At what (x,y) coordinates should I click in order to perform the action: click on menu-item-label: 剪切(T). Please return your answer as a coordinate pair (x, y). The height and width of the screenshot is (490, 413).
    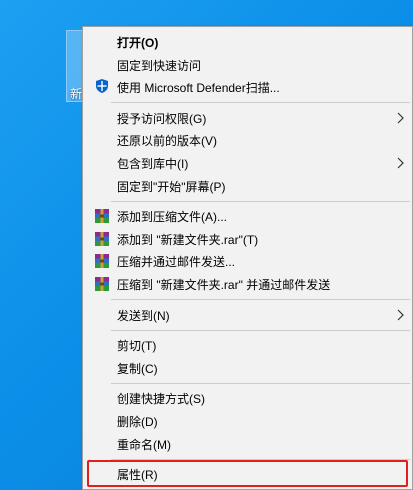
    Looking at the image, I should click on (137, 346).